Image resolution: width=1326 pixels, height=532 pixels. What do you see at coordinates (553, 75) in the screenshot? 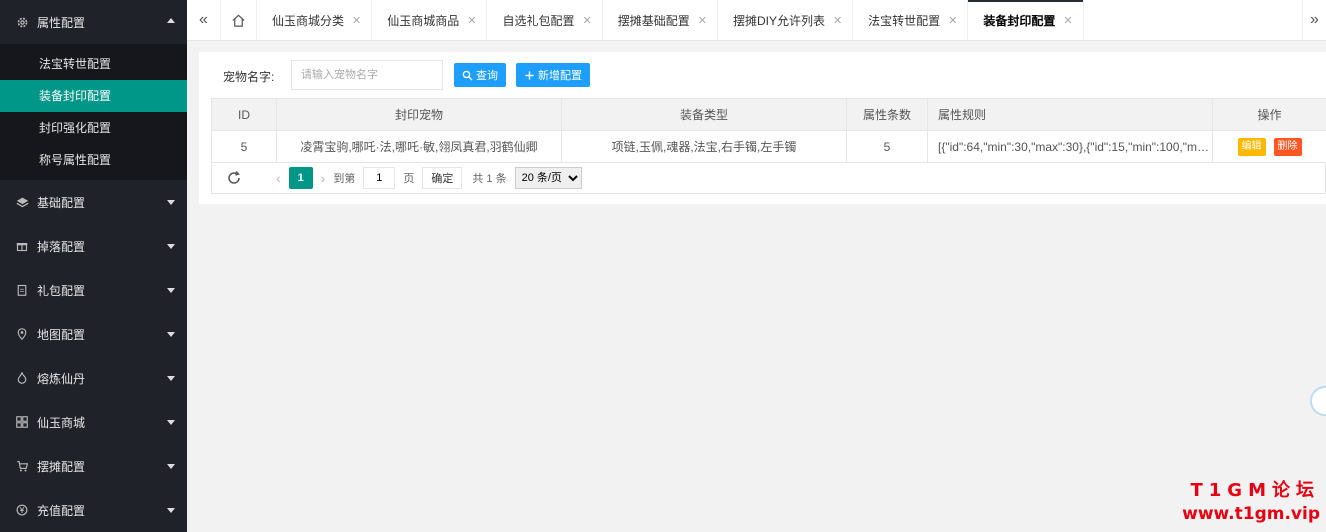
I see `add-config-button: 新增配置` at bounding box center [553, 75].